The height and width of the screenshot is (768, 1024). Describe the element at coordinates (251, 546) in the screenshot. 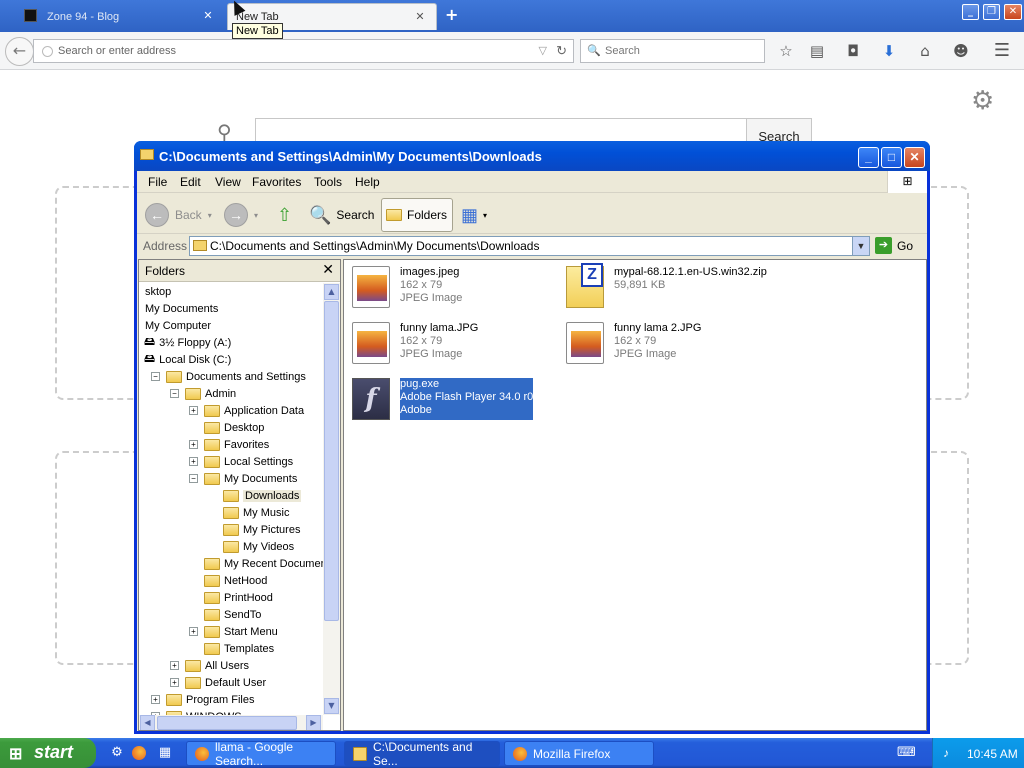

I see `tree-node: My Videos` at that location.